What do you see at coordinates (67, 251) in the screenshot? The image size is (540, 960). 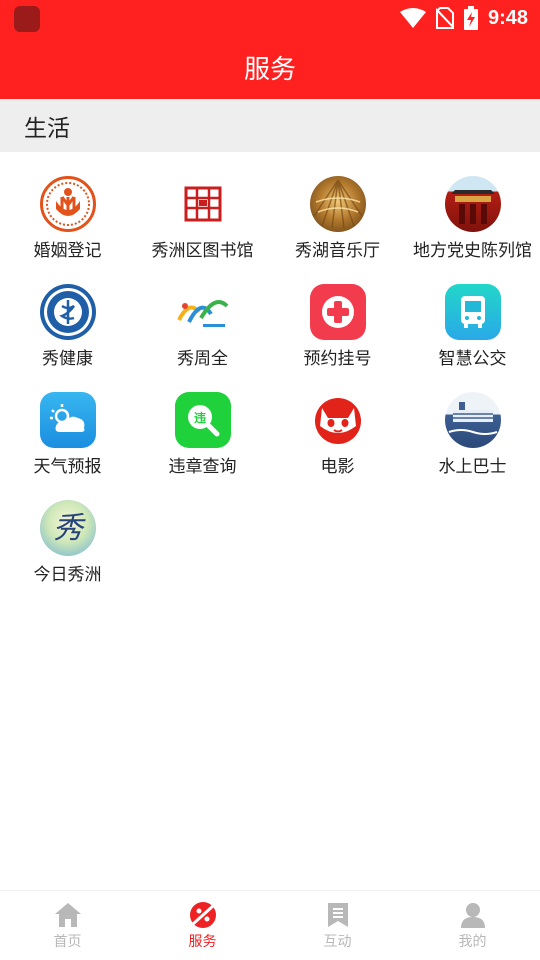 I see `service-label: 婚姻登记` at bounding box center [67, 251].